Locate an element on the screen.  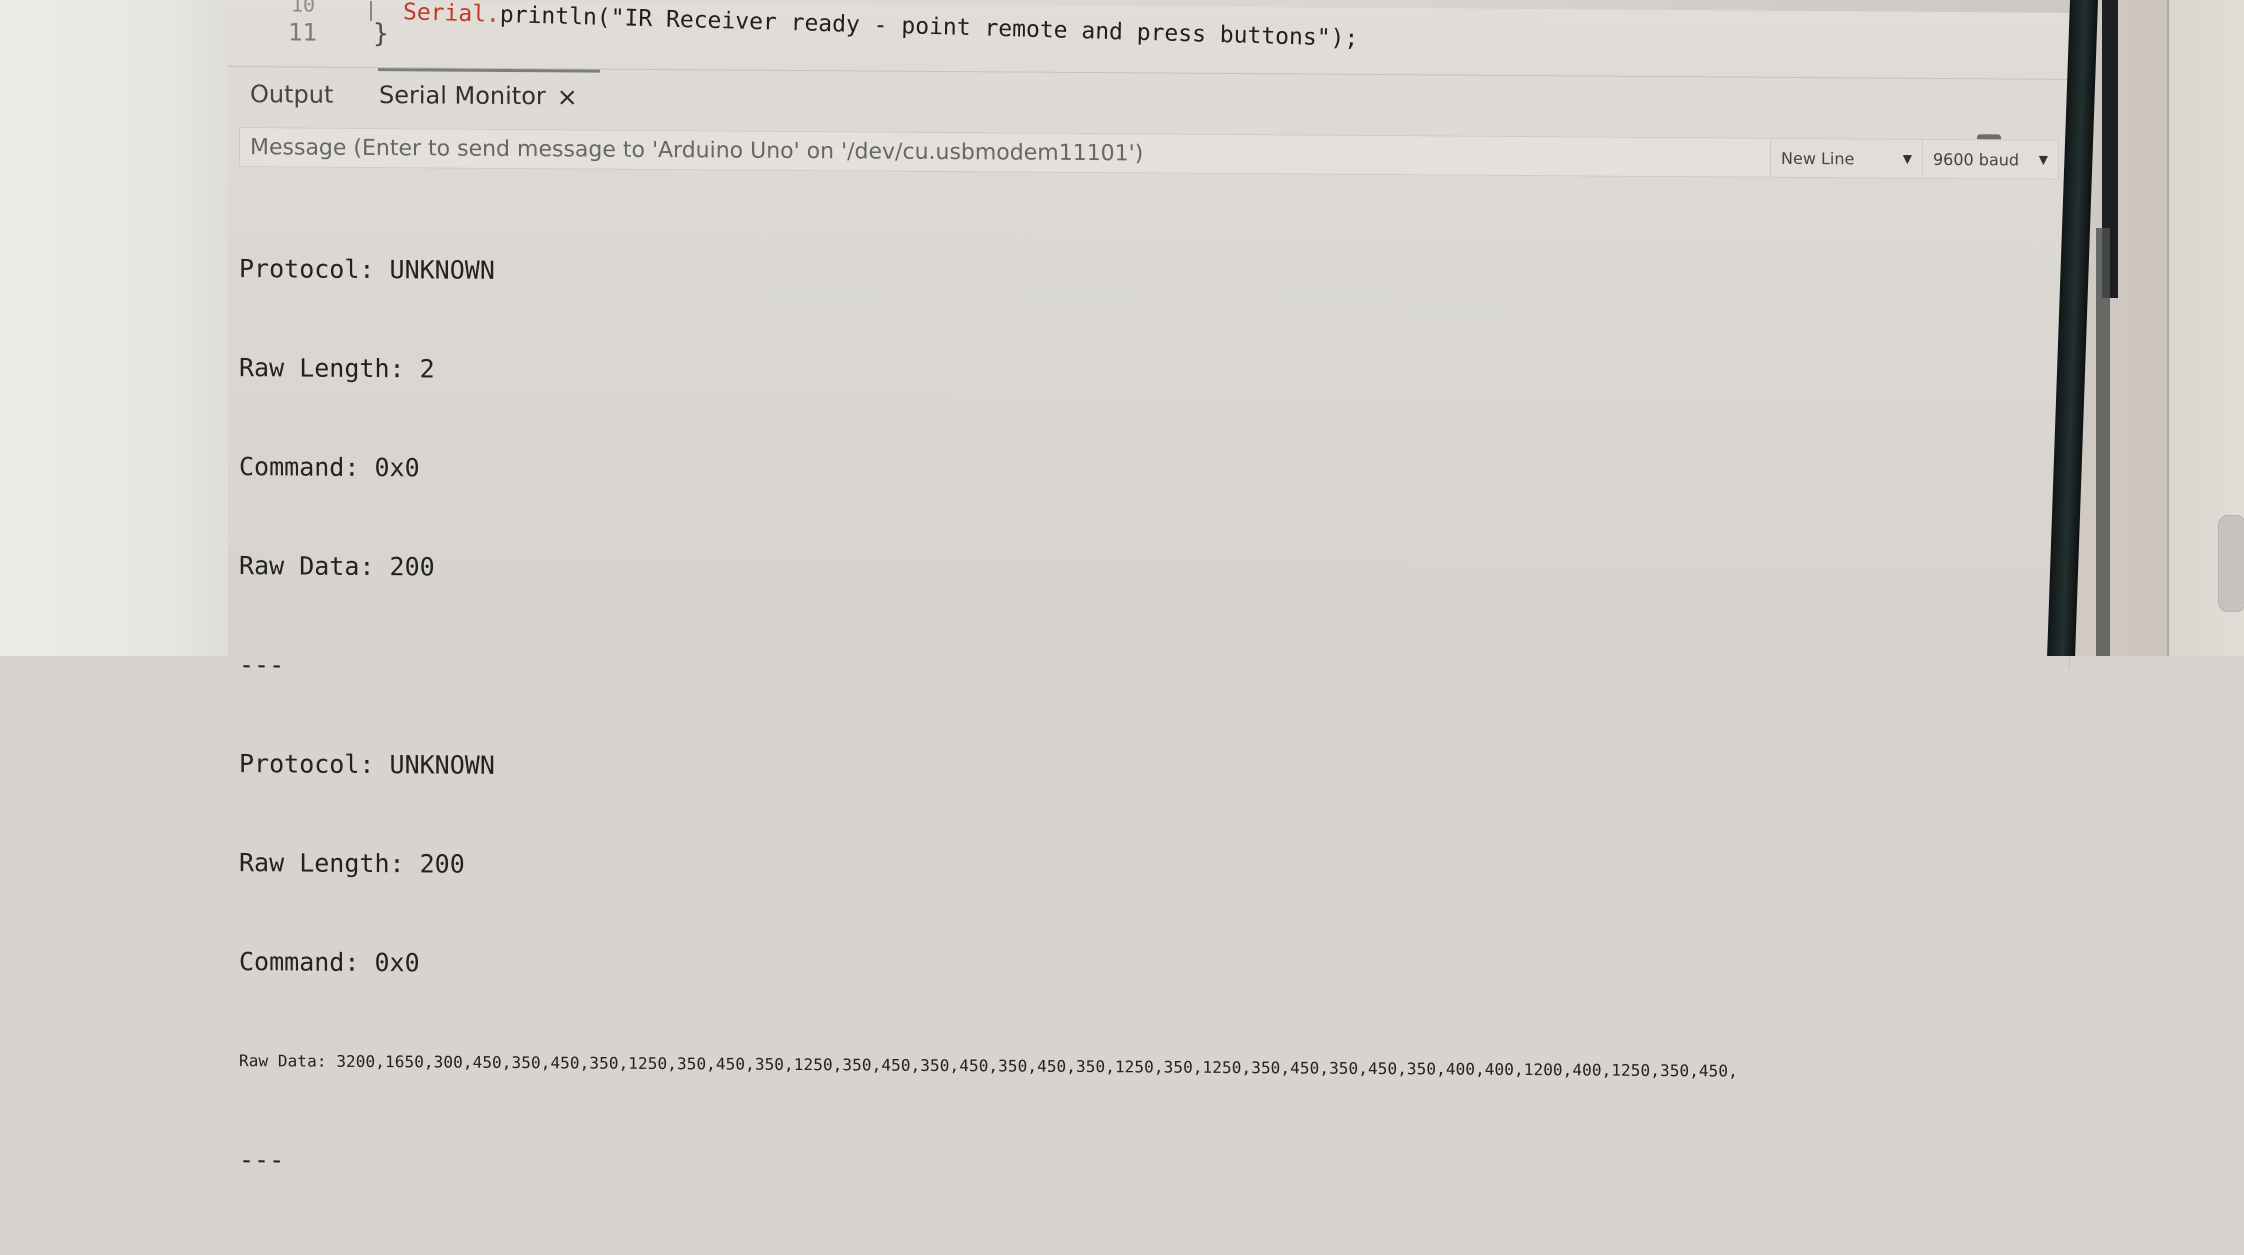
left-bezel is located at coordinates (114, 328).